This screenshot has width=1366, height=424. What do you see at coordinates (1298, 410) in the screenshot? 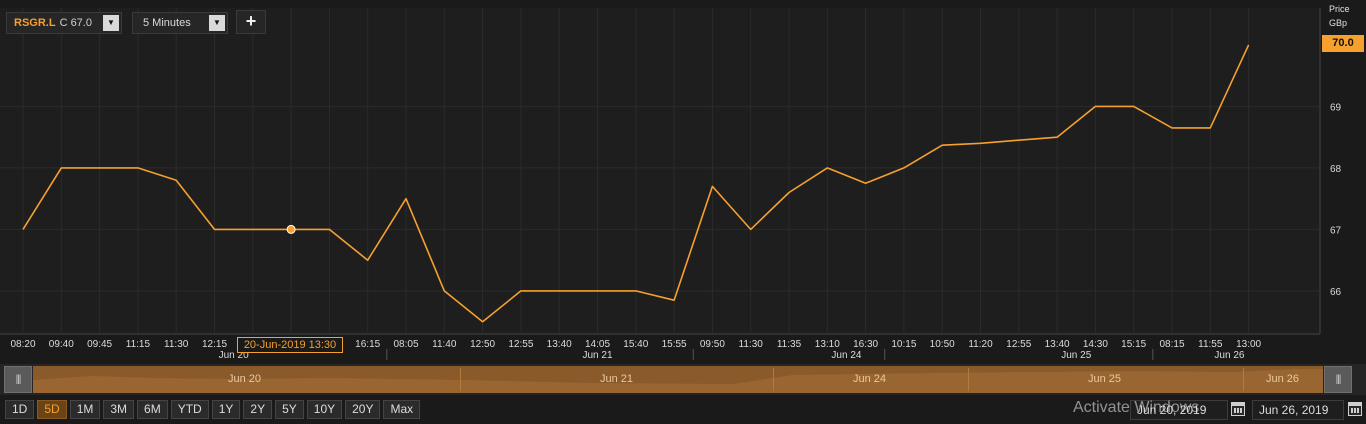
I see `end-date-field: Jun 26, 2019` at bounding box center [1298, 410].